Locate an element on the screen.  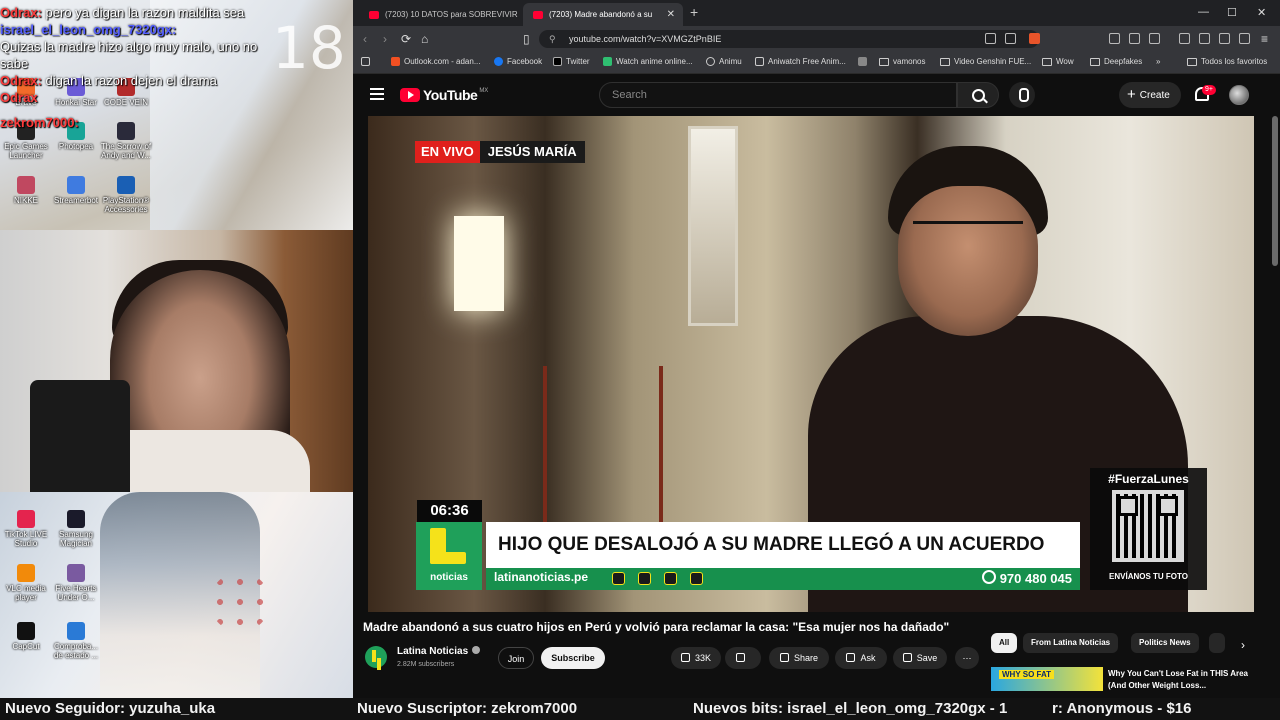
sidebar-icon is located at coordinates (1154, 38).